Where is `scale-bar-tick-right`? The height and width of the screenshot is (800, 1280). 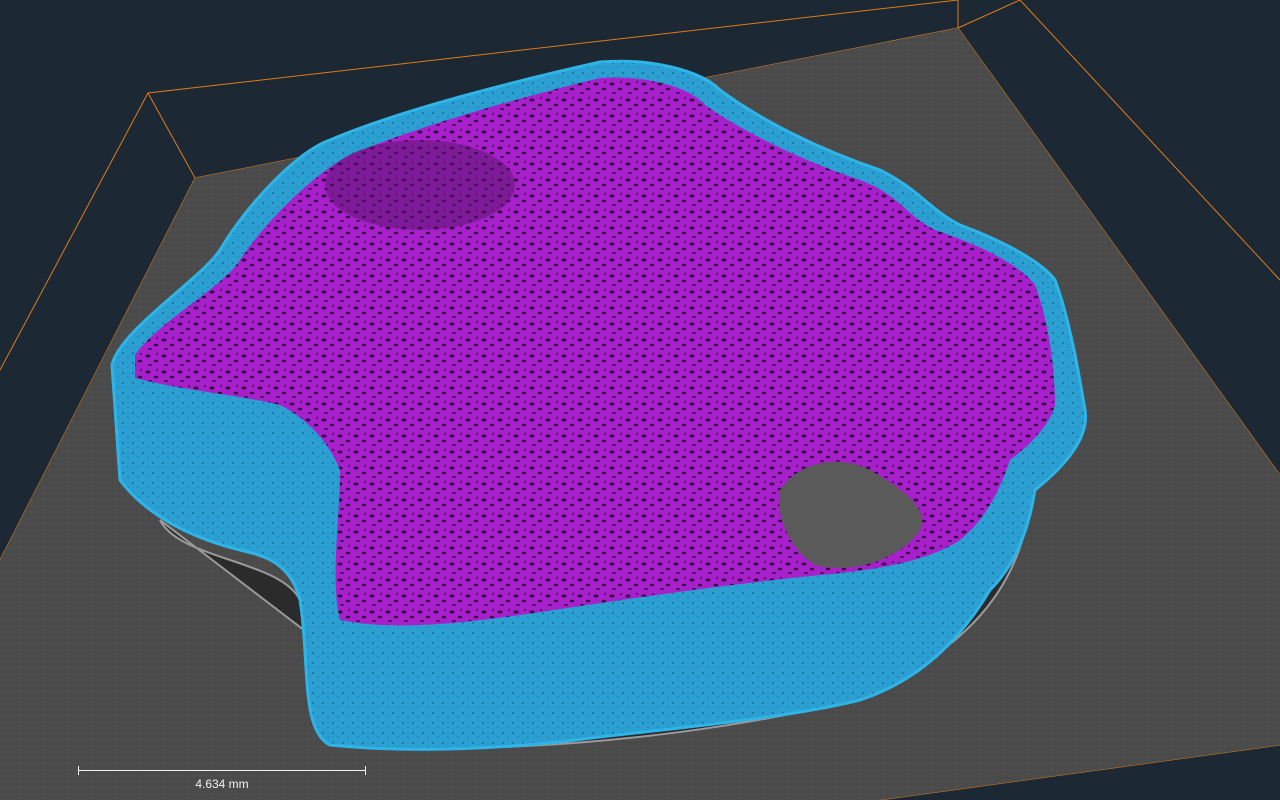
scale-bar-tick-right is located at coordinates (365, 770).